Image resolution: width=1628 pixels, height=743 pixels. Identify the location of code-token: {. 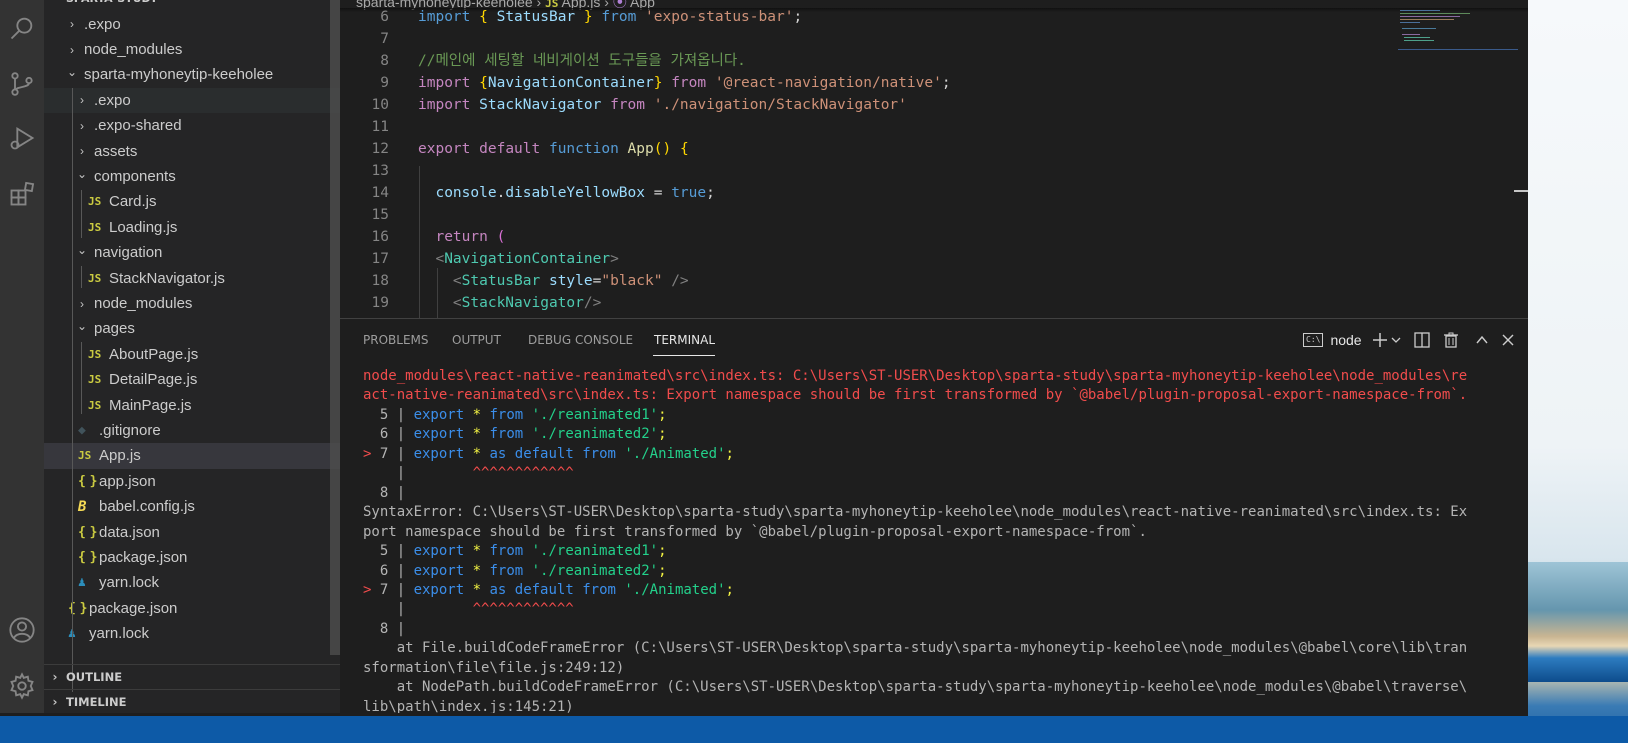
(483, 17).